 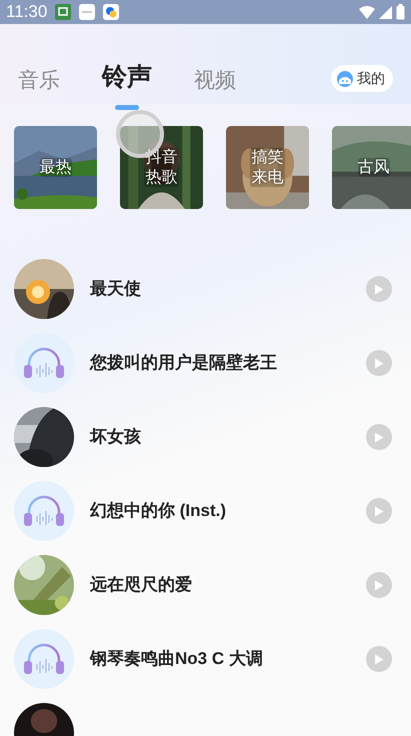 I want to click on battery-icon, so click(x=400, y=12).